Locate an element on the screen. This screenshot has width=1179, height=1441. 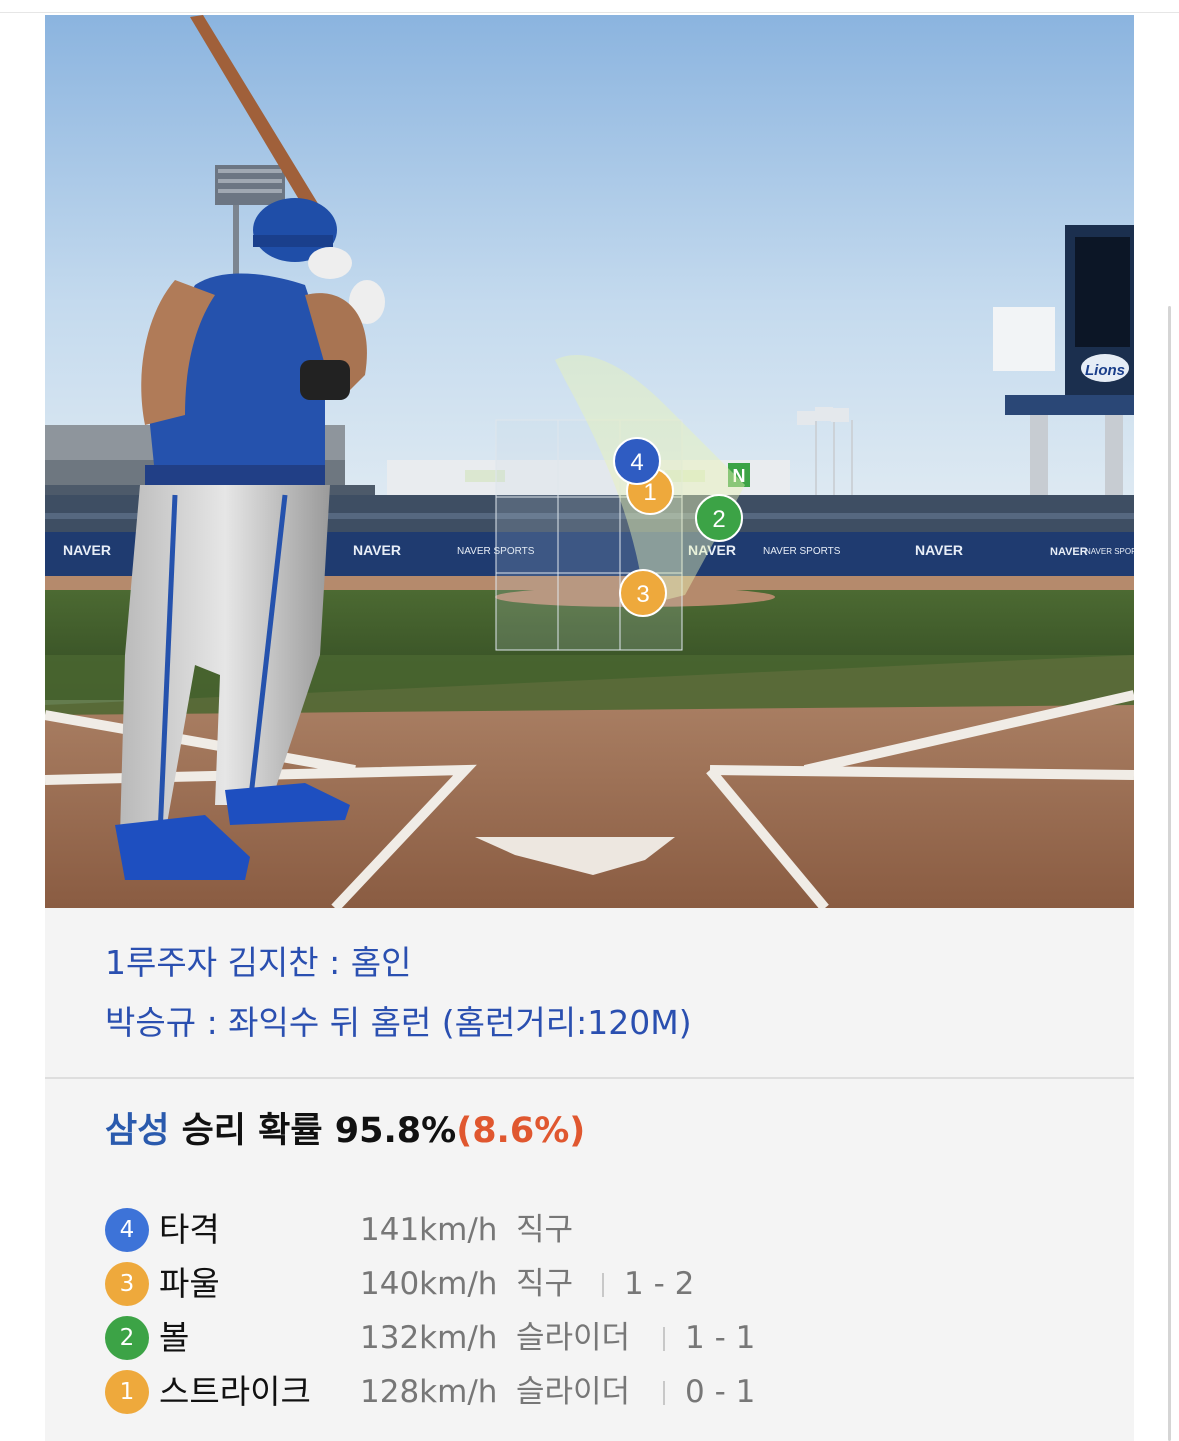
pitch-number-badge: 2 is located at coordinates (127, 1338).